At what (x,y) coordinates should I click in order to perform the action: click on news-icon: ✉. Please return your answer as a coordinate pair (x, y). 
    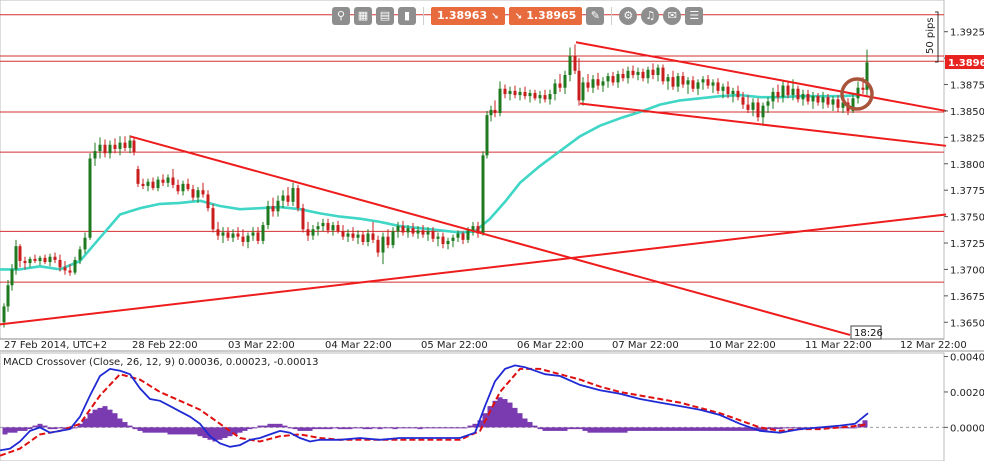
    Looking at the image, I should click on (672, 16).